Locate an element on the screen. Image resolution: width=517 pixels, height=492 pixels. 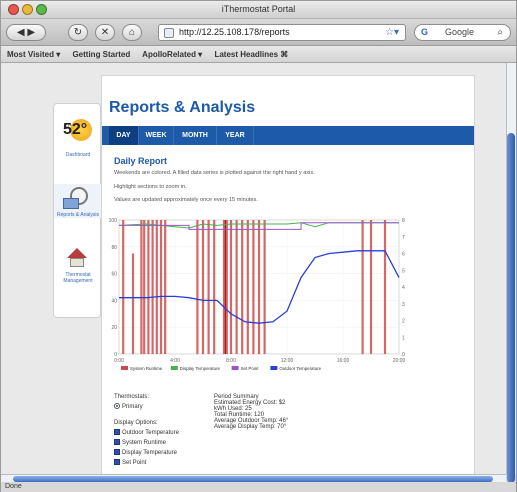
search-placeholder: Google is located at coordinates (460, 32).